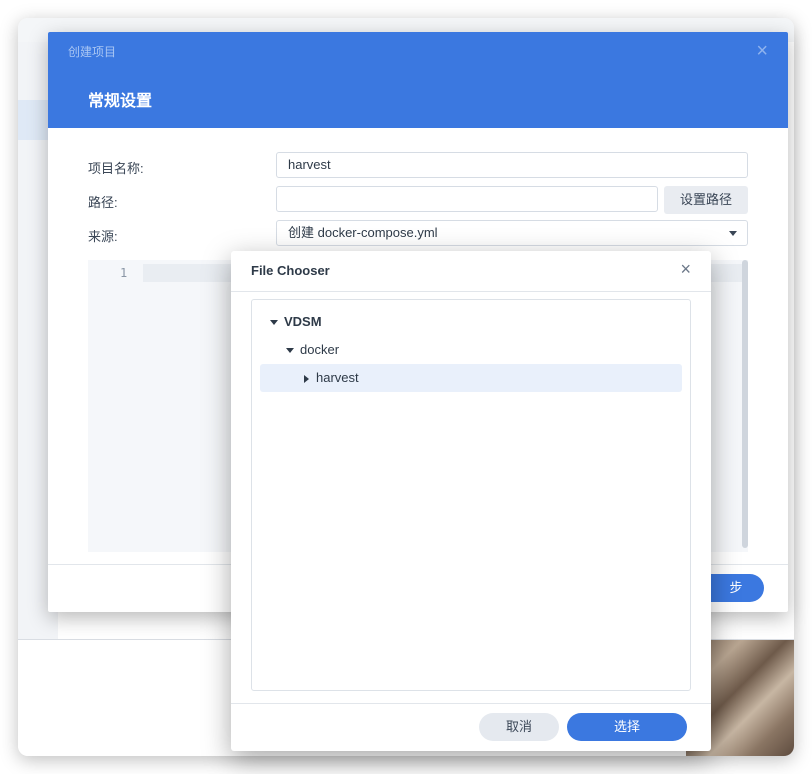  I want to click on dialog-header: 创建项目 × 常规设置, so click(418, 80).